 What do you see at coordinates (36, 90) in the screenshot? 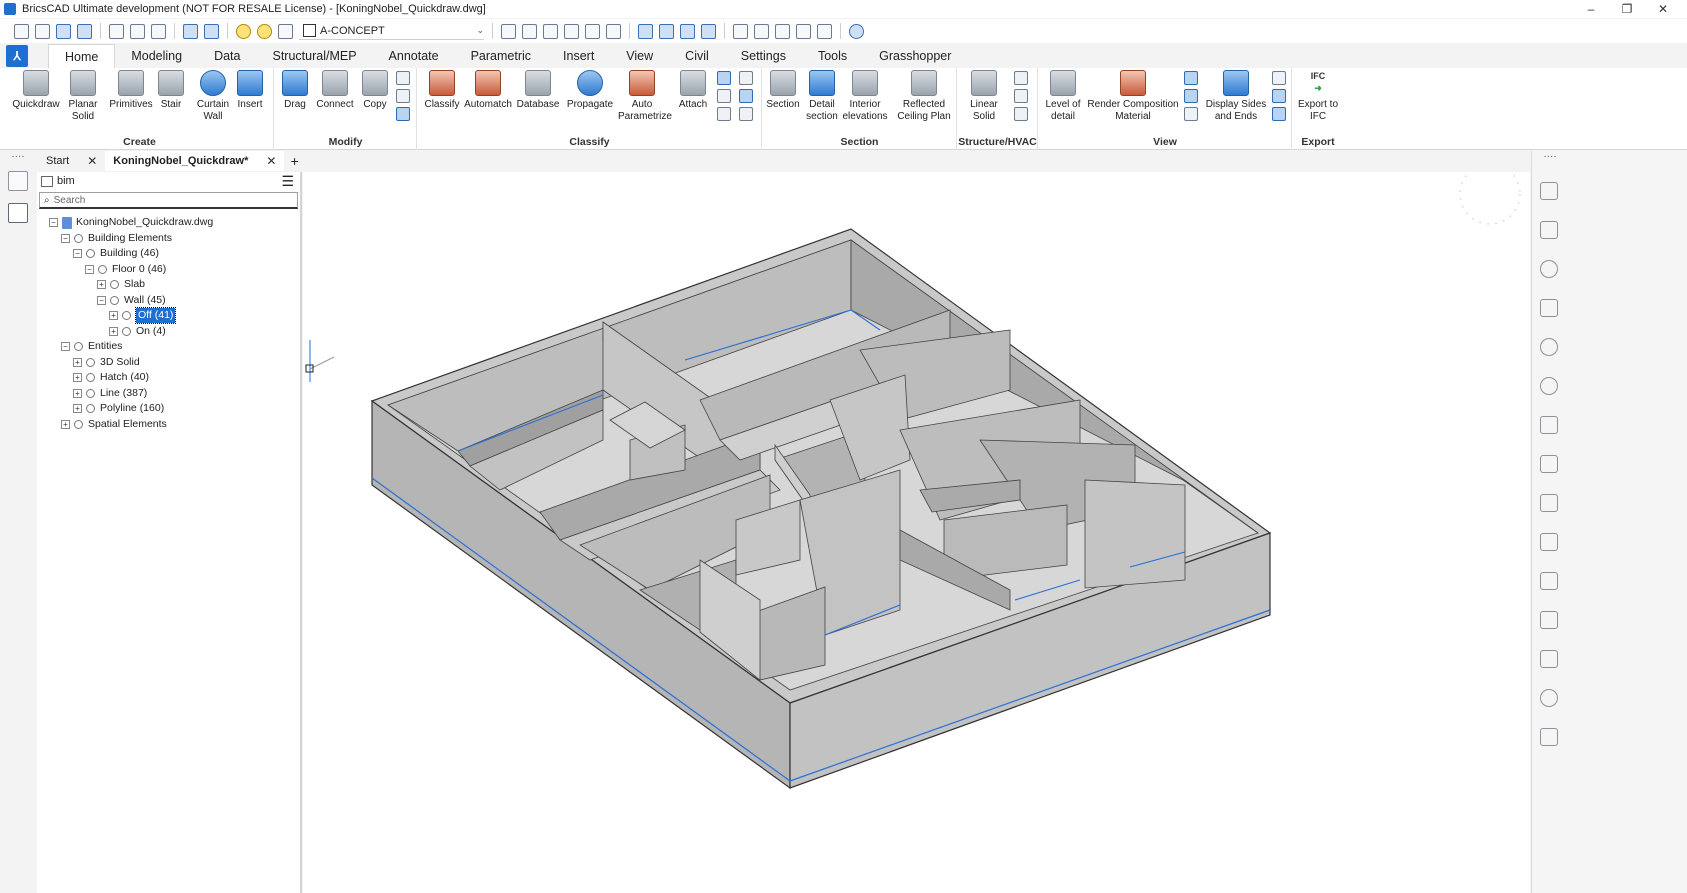
I see `quickdraw-button: Quickdraw` at bounding box center [36, 90].